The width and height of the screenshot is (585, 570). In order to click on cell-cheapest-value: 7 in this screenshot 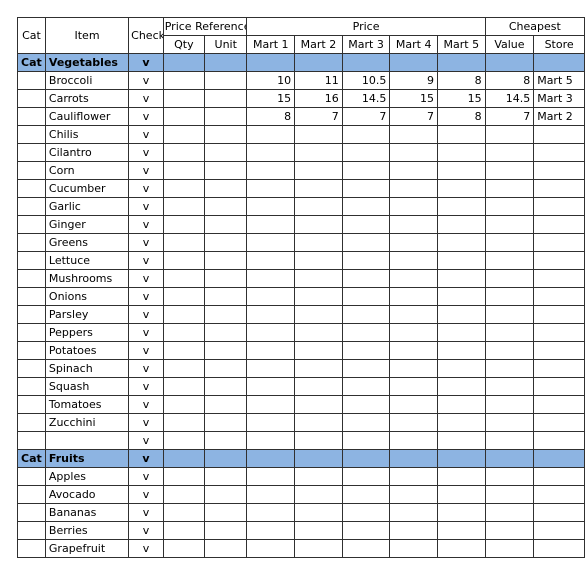, I will do `click(509, 116)`.